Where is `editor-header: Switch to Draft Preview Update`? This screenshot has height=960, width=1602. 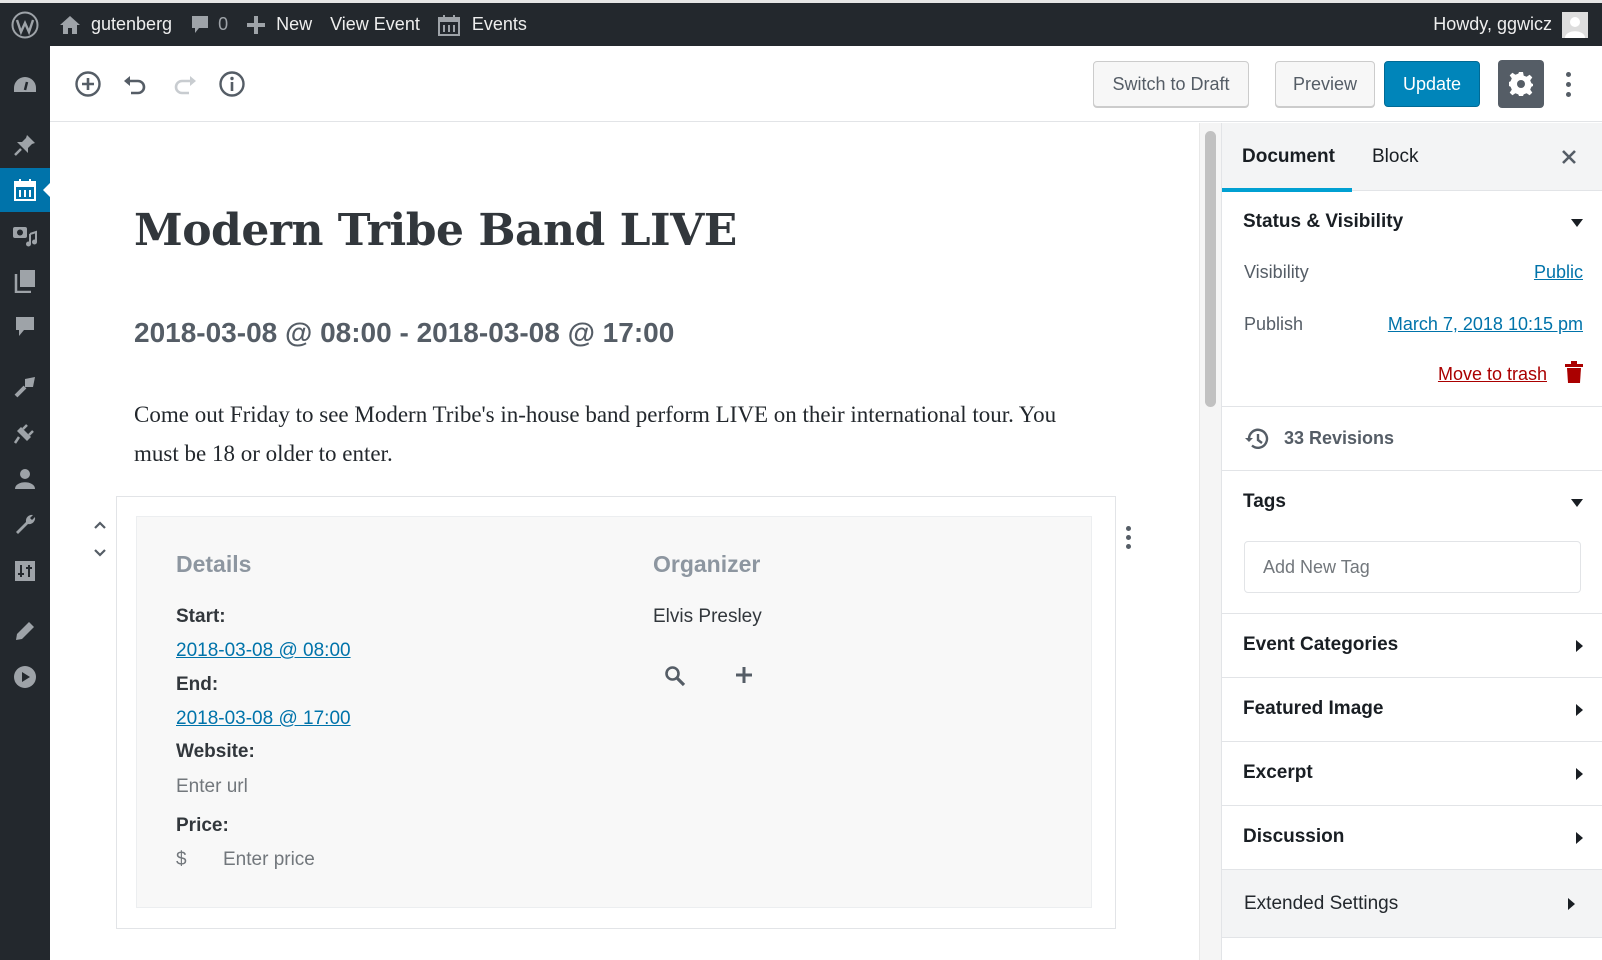
editor-header: Switch to Draft Preview Update is located at coordinates (826, 84).